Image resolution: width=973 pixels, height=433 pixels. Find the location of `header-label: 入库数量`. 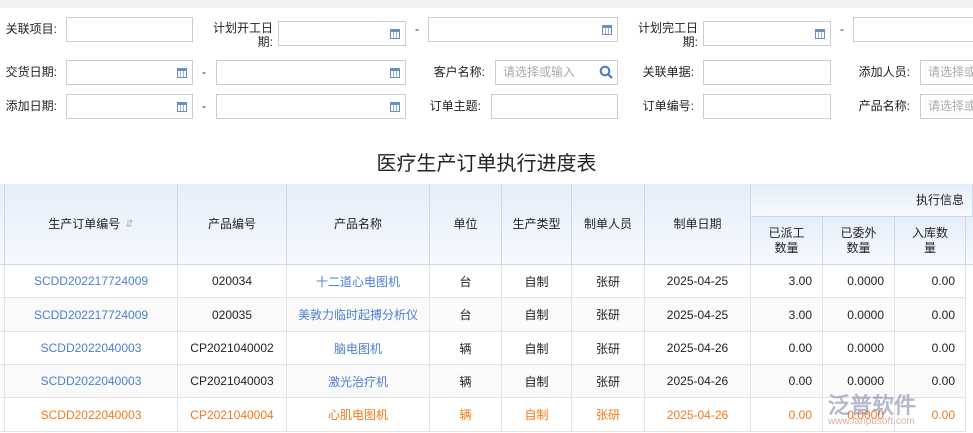

header-label: 入库数量 is located at coordinates (929, 240).